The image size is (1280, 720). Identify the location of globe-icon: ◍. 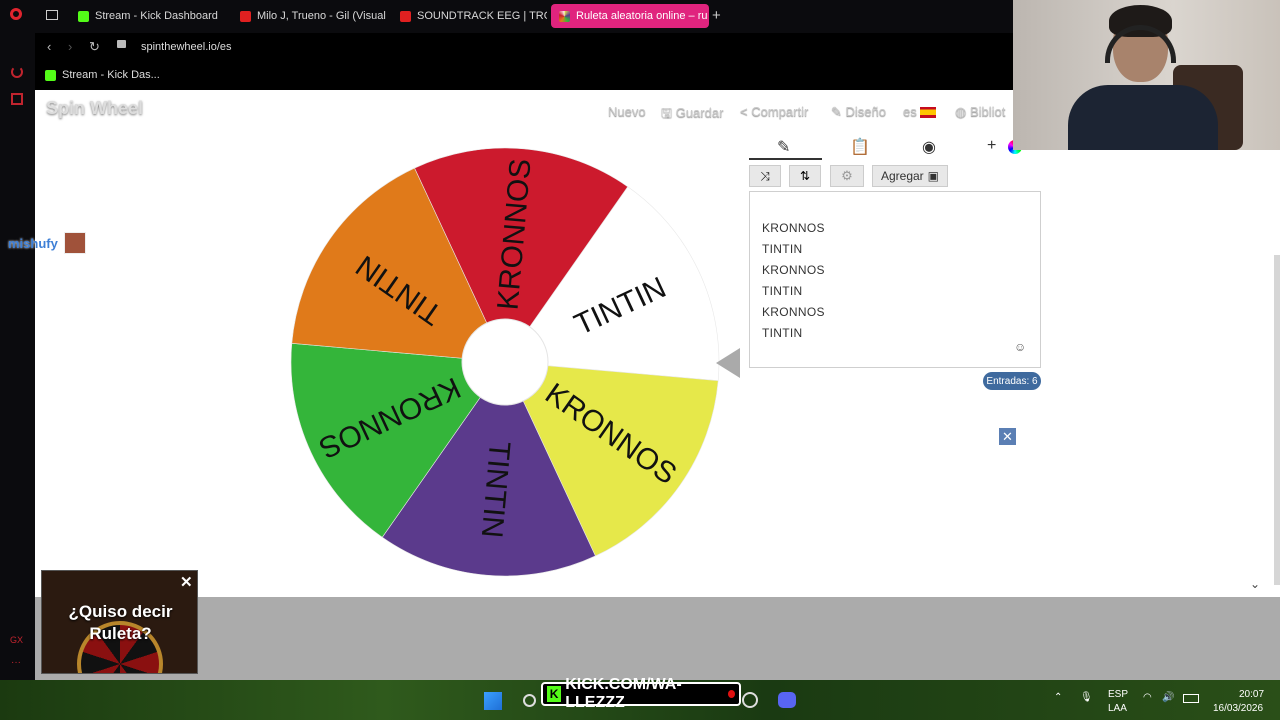
(962, 111).